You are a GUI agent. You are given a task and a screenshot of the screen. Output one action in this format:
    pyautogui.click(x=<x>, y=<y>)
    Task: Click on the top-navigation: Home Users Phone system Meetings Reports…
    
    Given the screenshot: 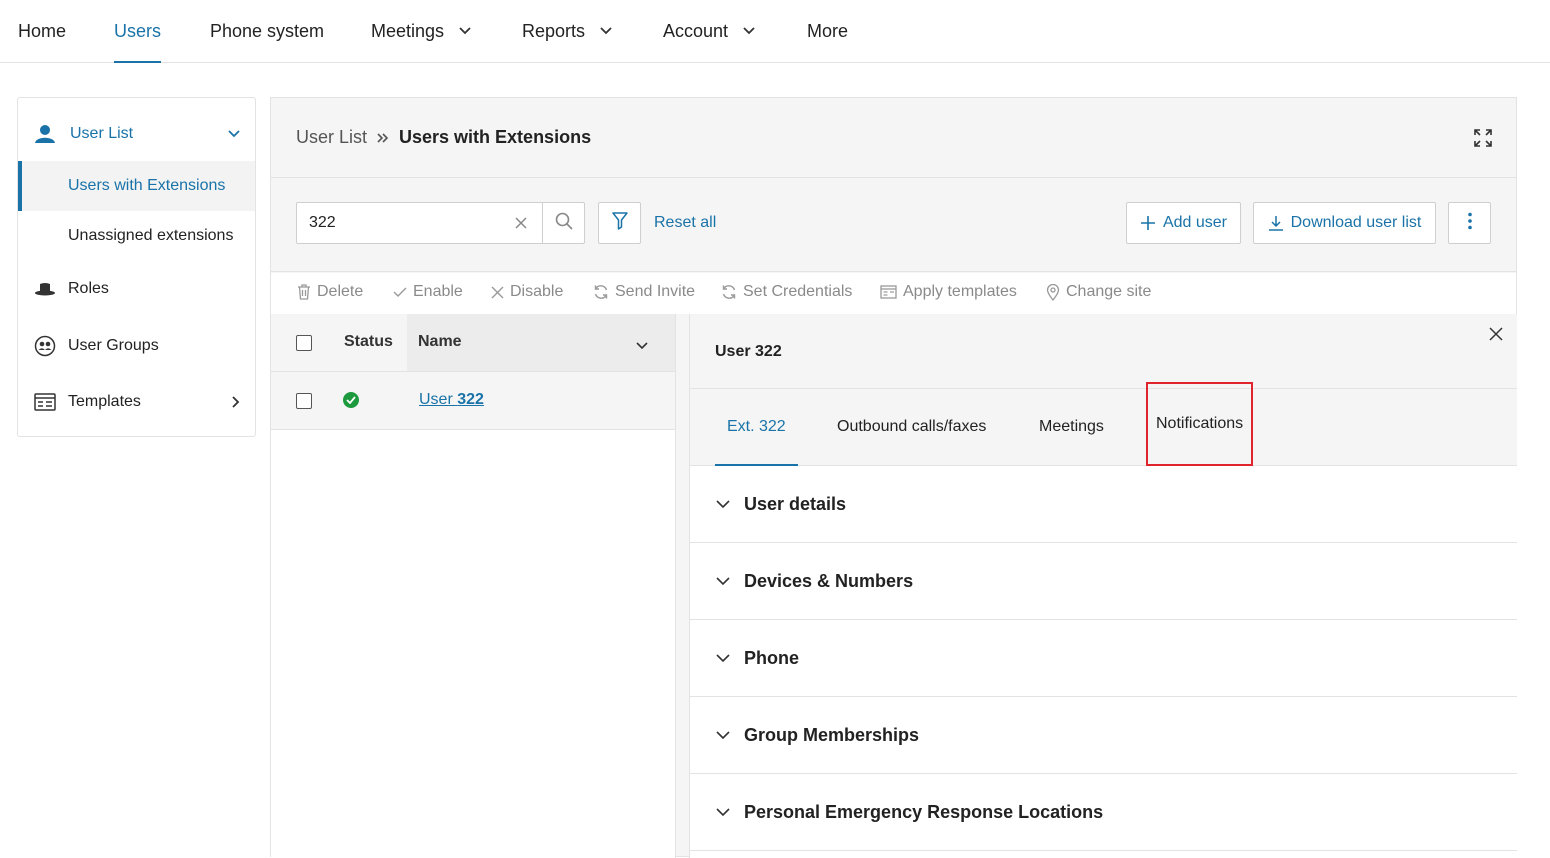 What is the action you would take?
    pyautogui.click(x=775, y=31)
    